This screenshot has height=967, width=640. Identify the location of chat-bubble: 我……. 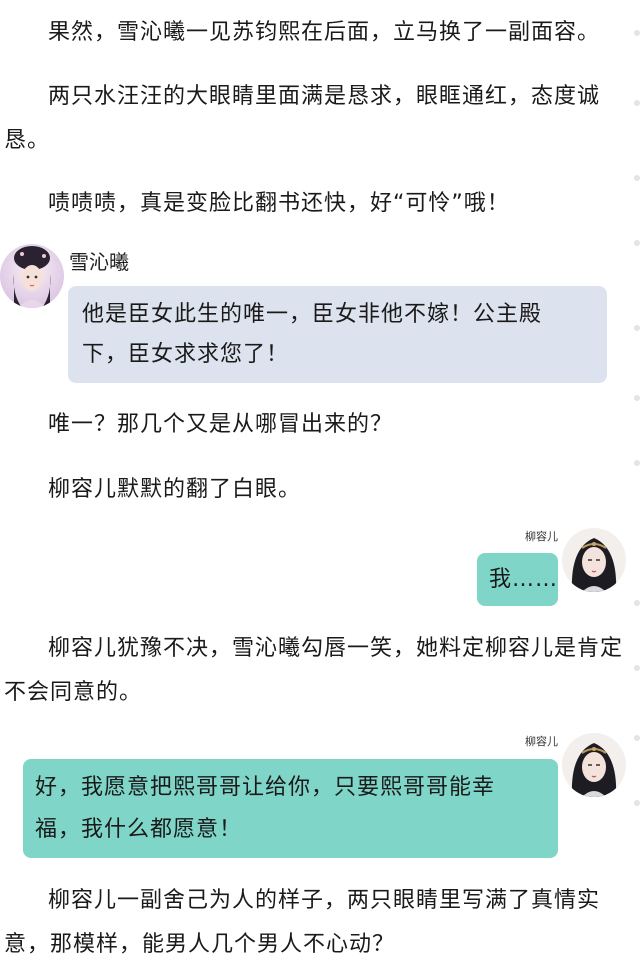
(517, 579).